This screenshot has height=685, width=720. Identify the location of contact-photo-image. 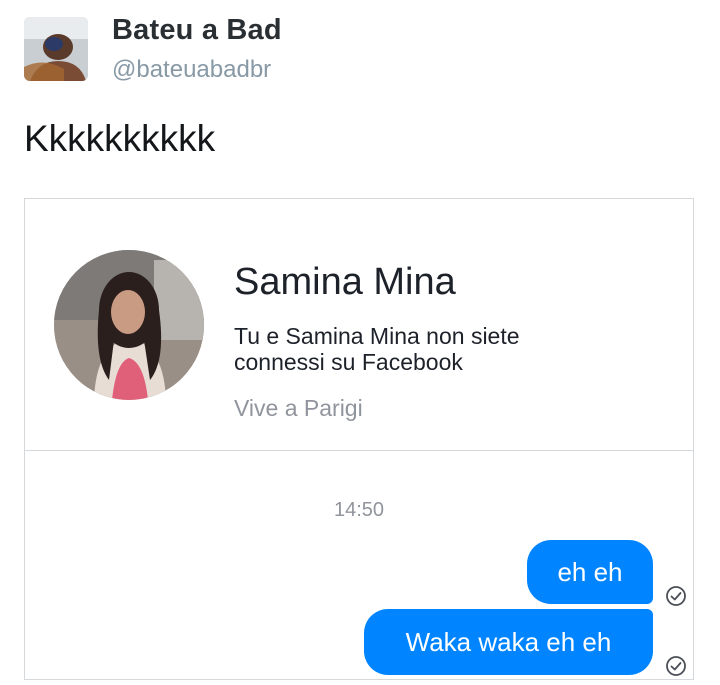
(129, 325).